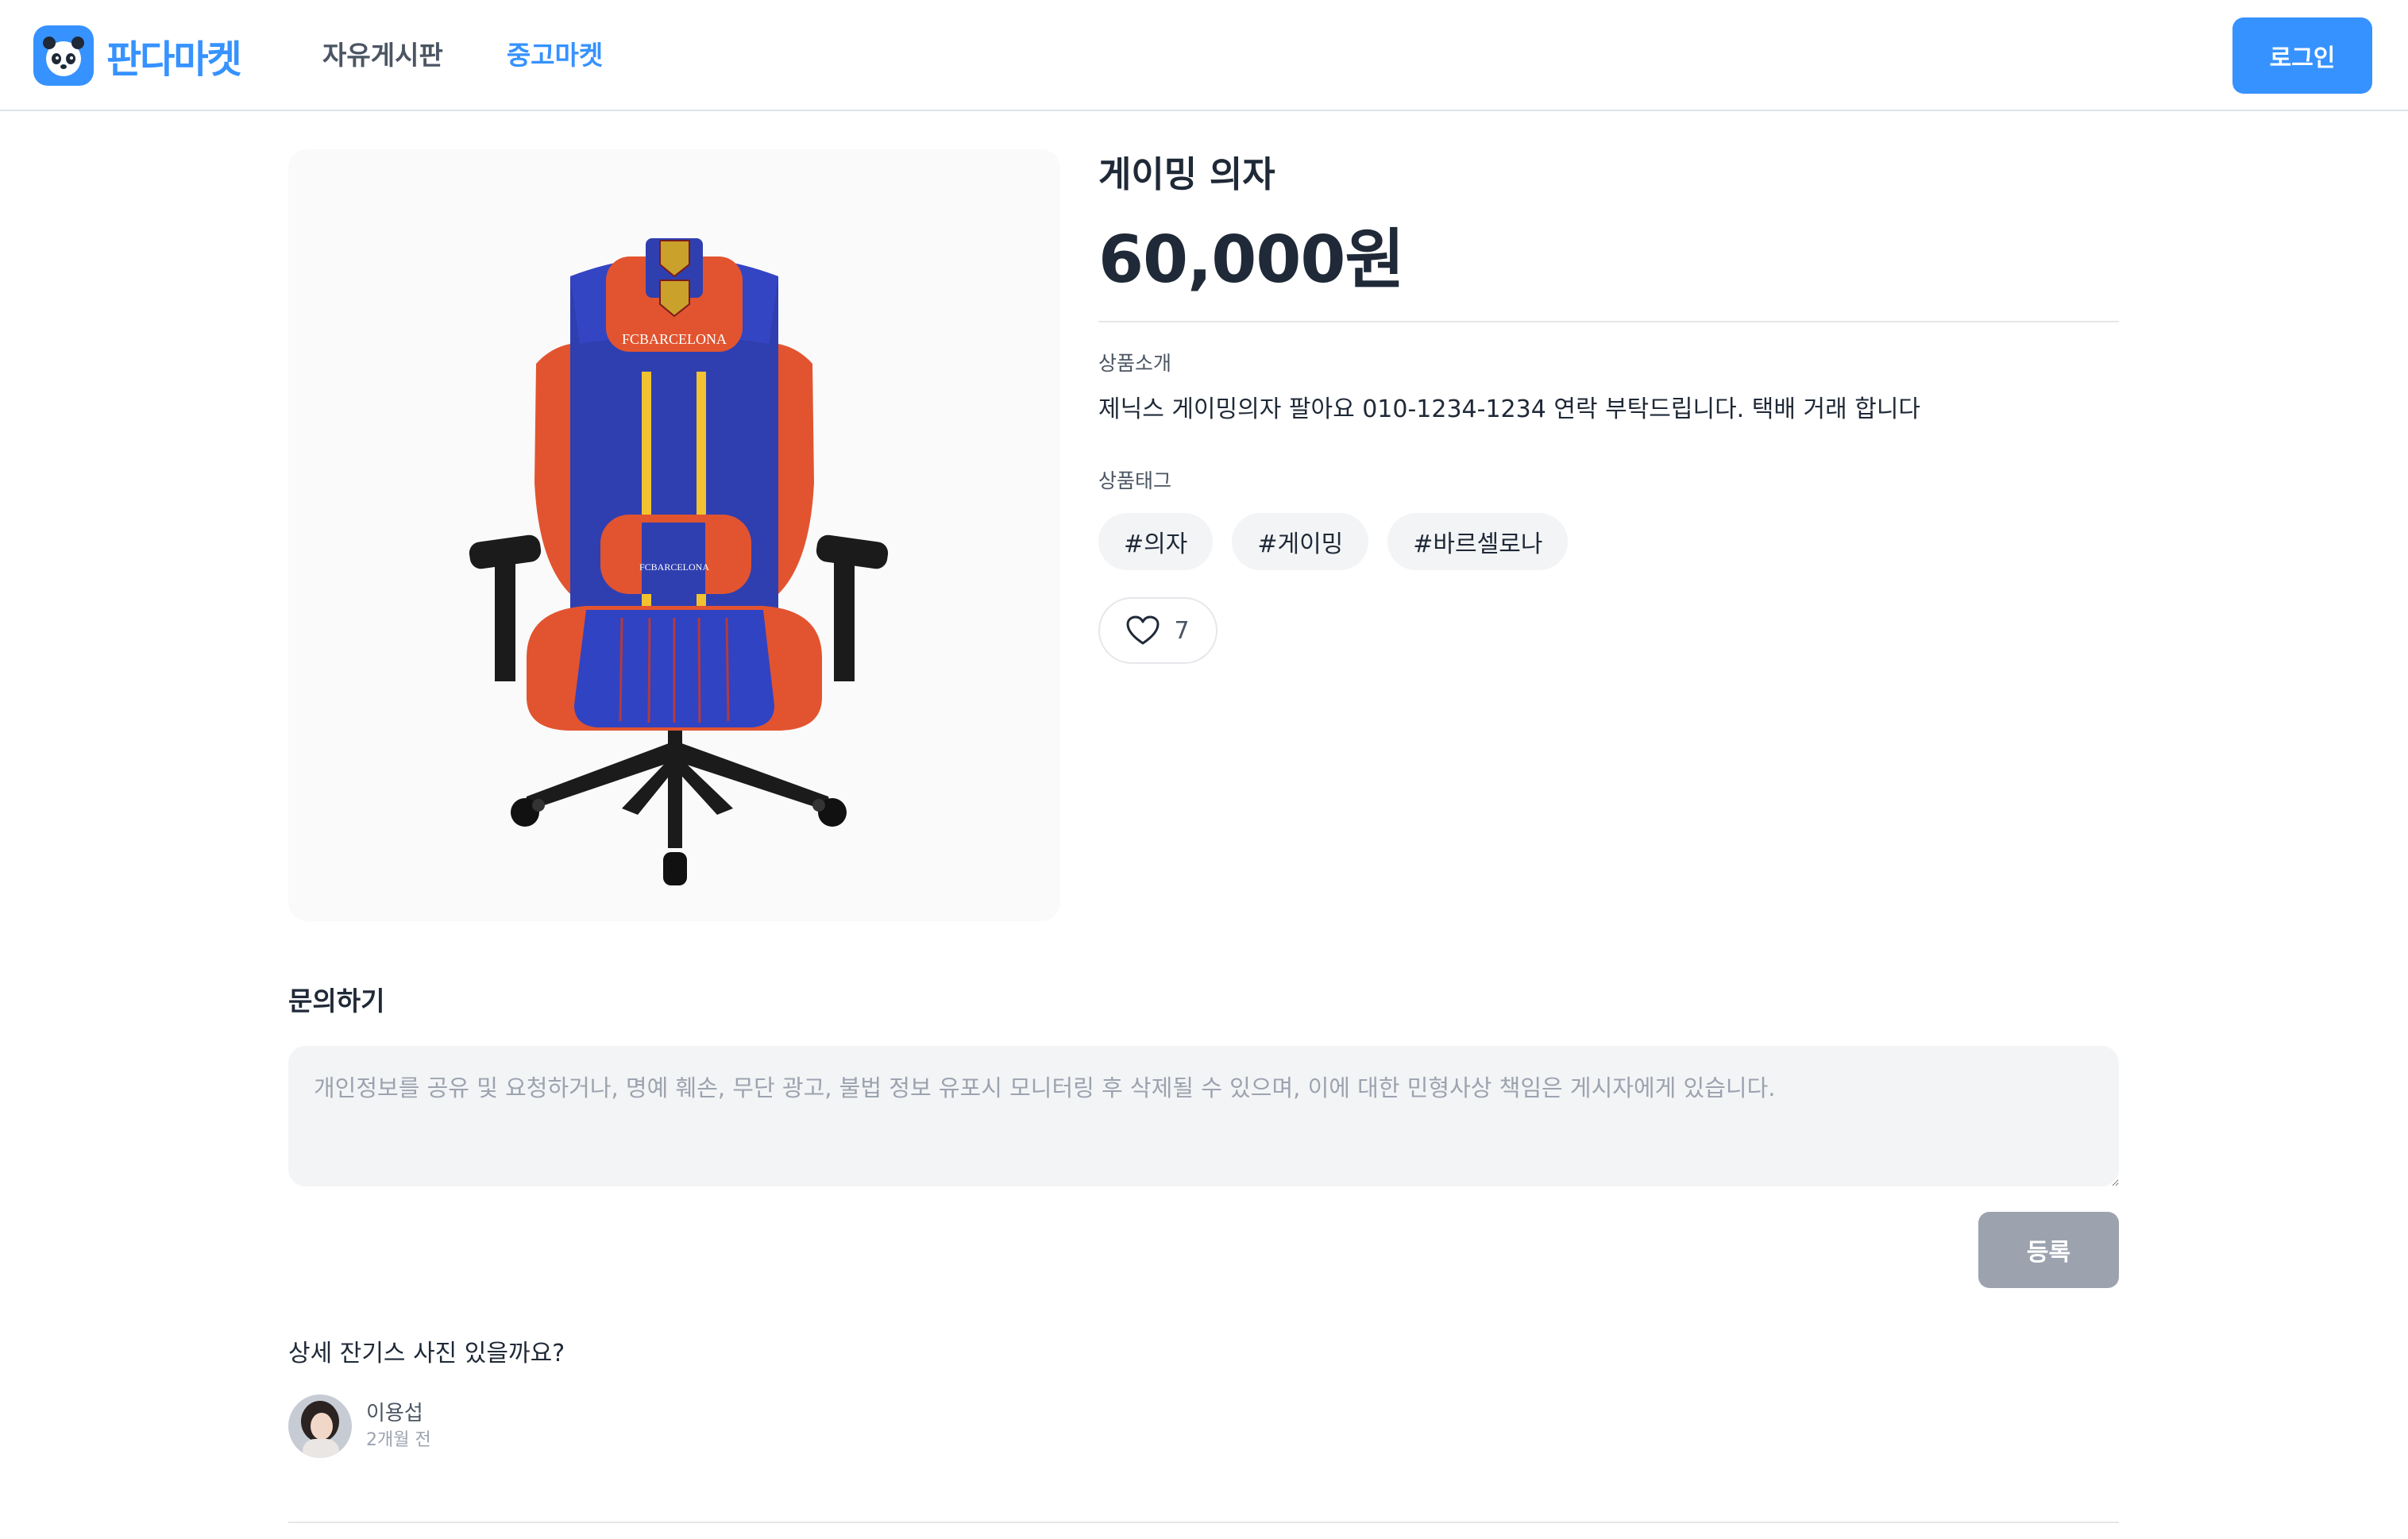 The image size is (2408, 1539). What do you see at coordinates (382, 55) in the screenshot?
I see `nav-free-board: 자유게시판` at bounding box center [382, 55].